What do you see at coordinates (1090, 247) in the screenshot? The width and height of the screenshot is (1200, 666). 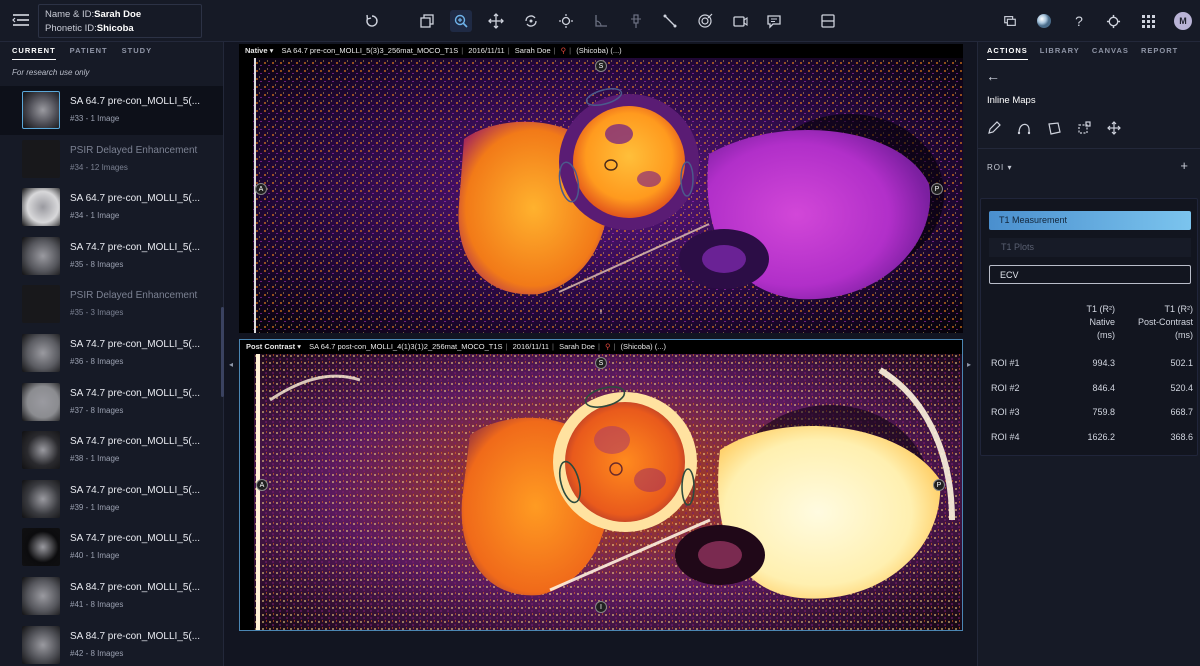 I see `t1-plots-button: T1 Plots` at bounding box center [1090, 247].